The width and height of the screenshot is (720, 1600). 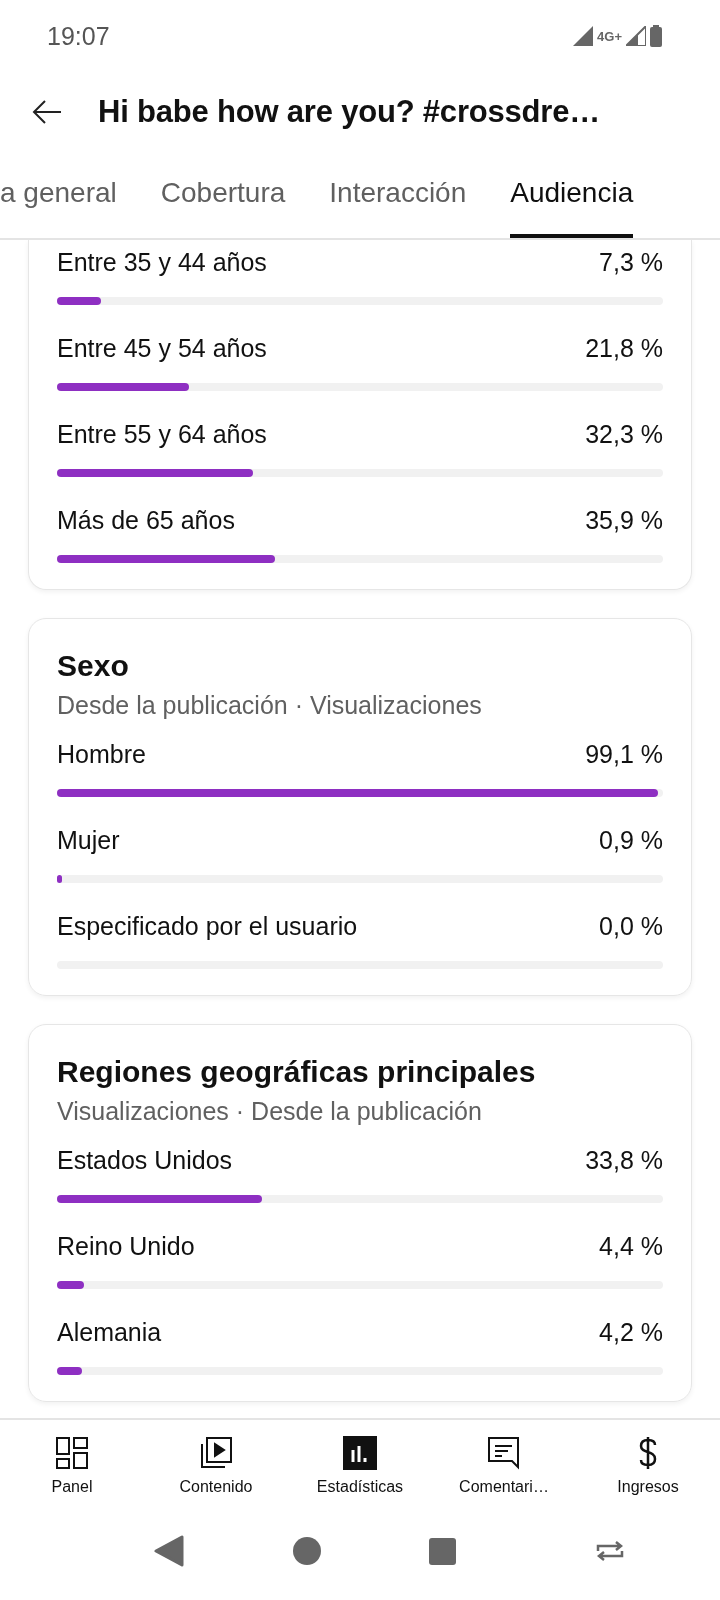 What do you see at coordinates (146, 520) in the screenshot?
I see `row-label: Más de 65 años` at bounding box center [146, 520].